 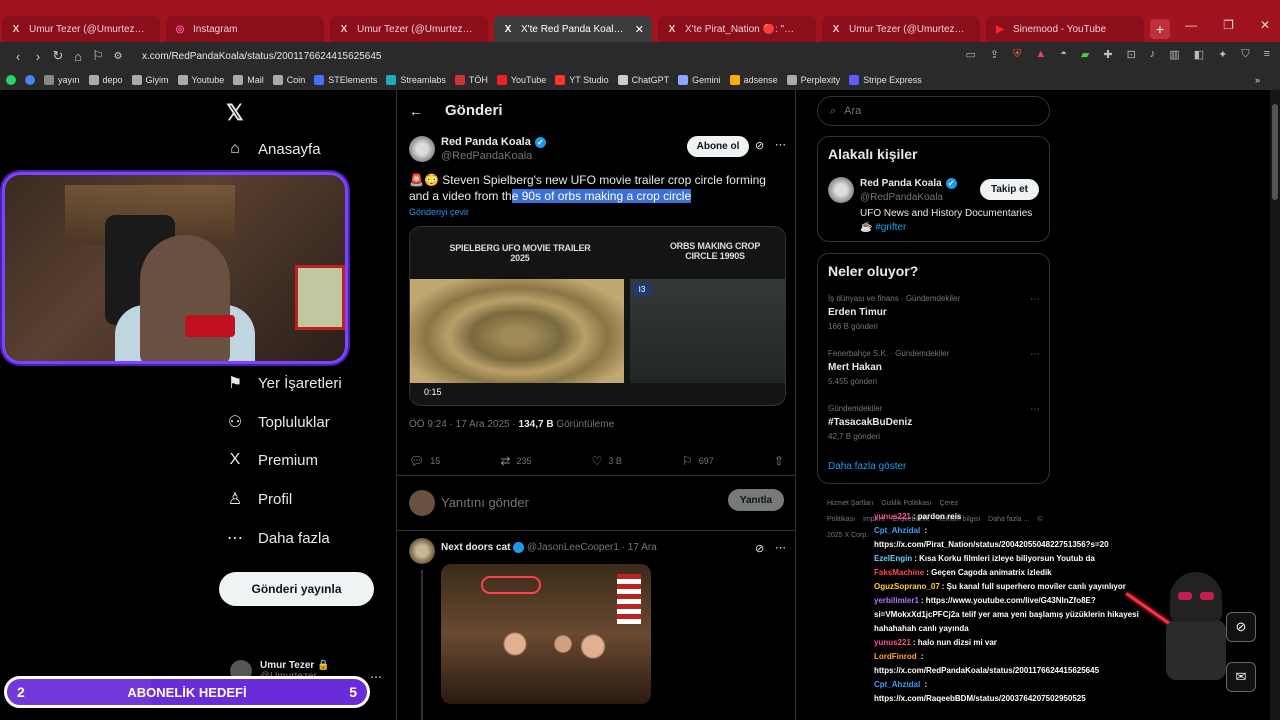 What do you see at coordinates (471, 80) in the screenshot?
I see `bookmark-item: TÖH` at bounding box center [471, 80].